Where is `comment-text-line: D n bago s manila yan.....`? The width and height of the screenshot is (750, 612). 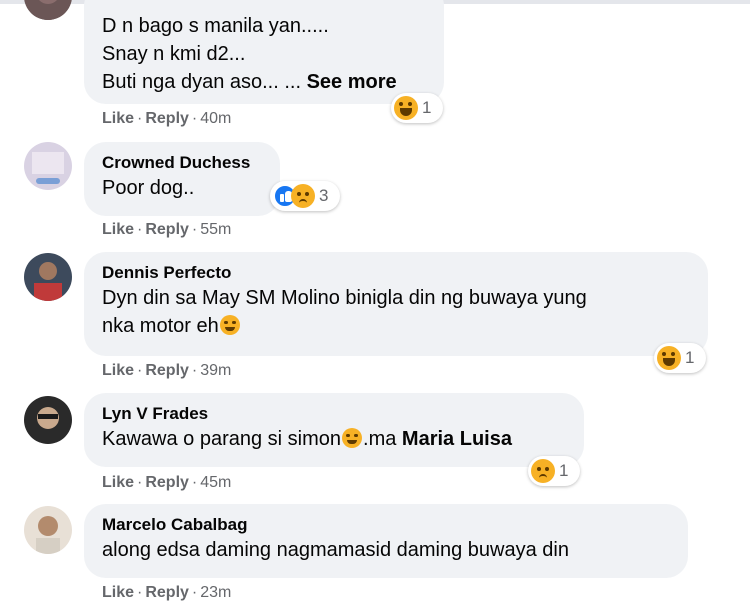 comment-text-line: D n bago s manila yan..... is located at coordinates (215, 26).